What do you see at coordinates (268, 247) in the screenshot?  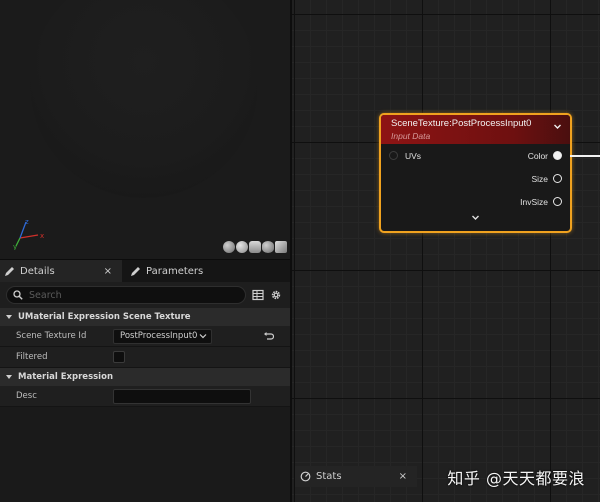 I see `cube-preview-button` at bounding box center [268, 247].